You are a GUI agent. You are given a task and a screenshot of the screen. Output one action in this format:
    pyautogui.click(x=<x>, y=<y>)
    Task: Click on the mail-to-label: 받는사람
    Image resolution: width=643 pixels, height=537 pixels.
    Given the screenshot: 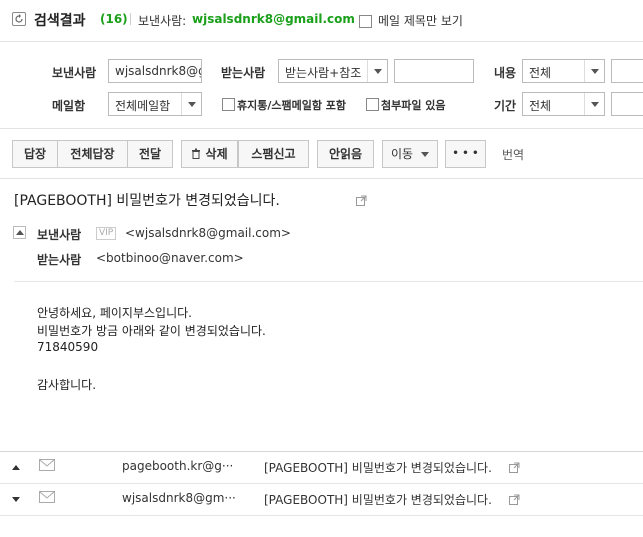 What is the action you would take?
    pyautogui.click(x=59, y=260)
    